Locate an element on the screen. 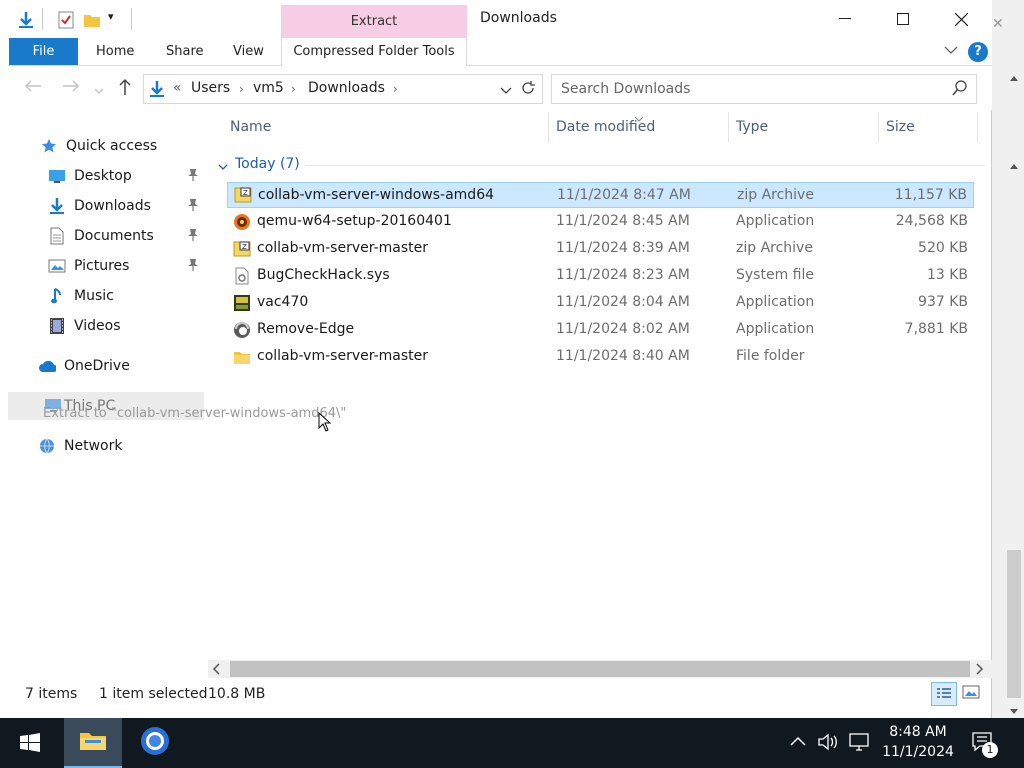 This screenshot has height=768, width=1024. sidebar-item-downloads: Downloads is located at coordinates (99, 206).